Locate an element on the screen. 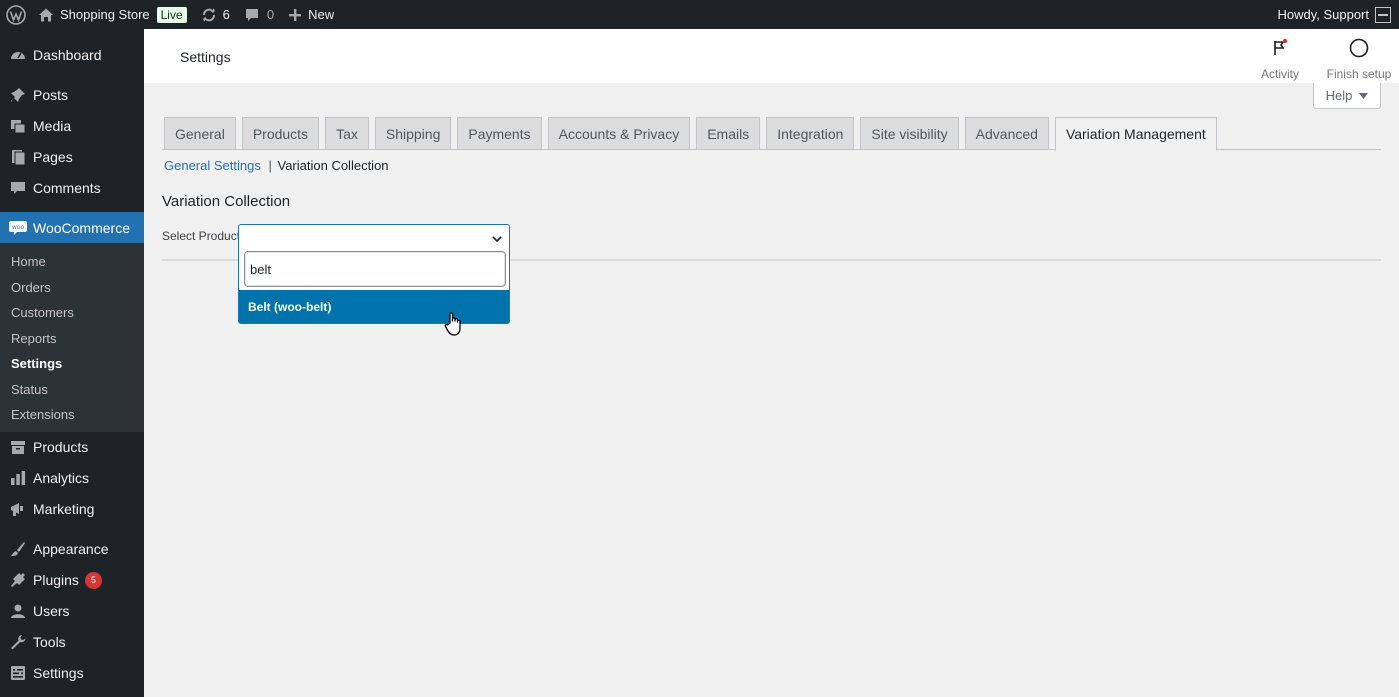 The image size is (1399, 697). howdy-greeting: Howdy, Support is located at coordinates (1323, 14).